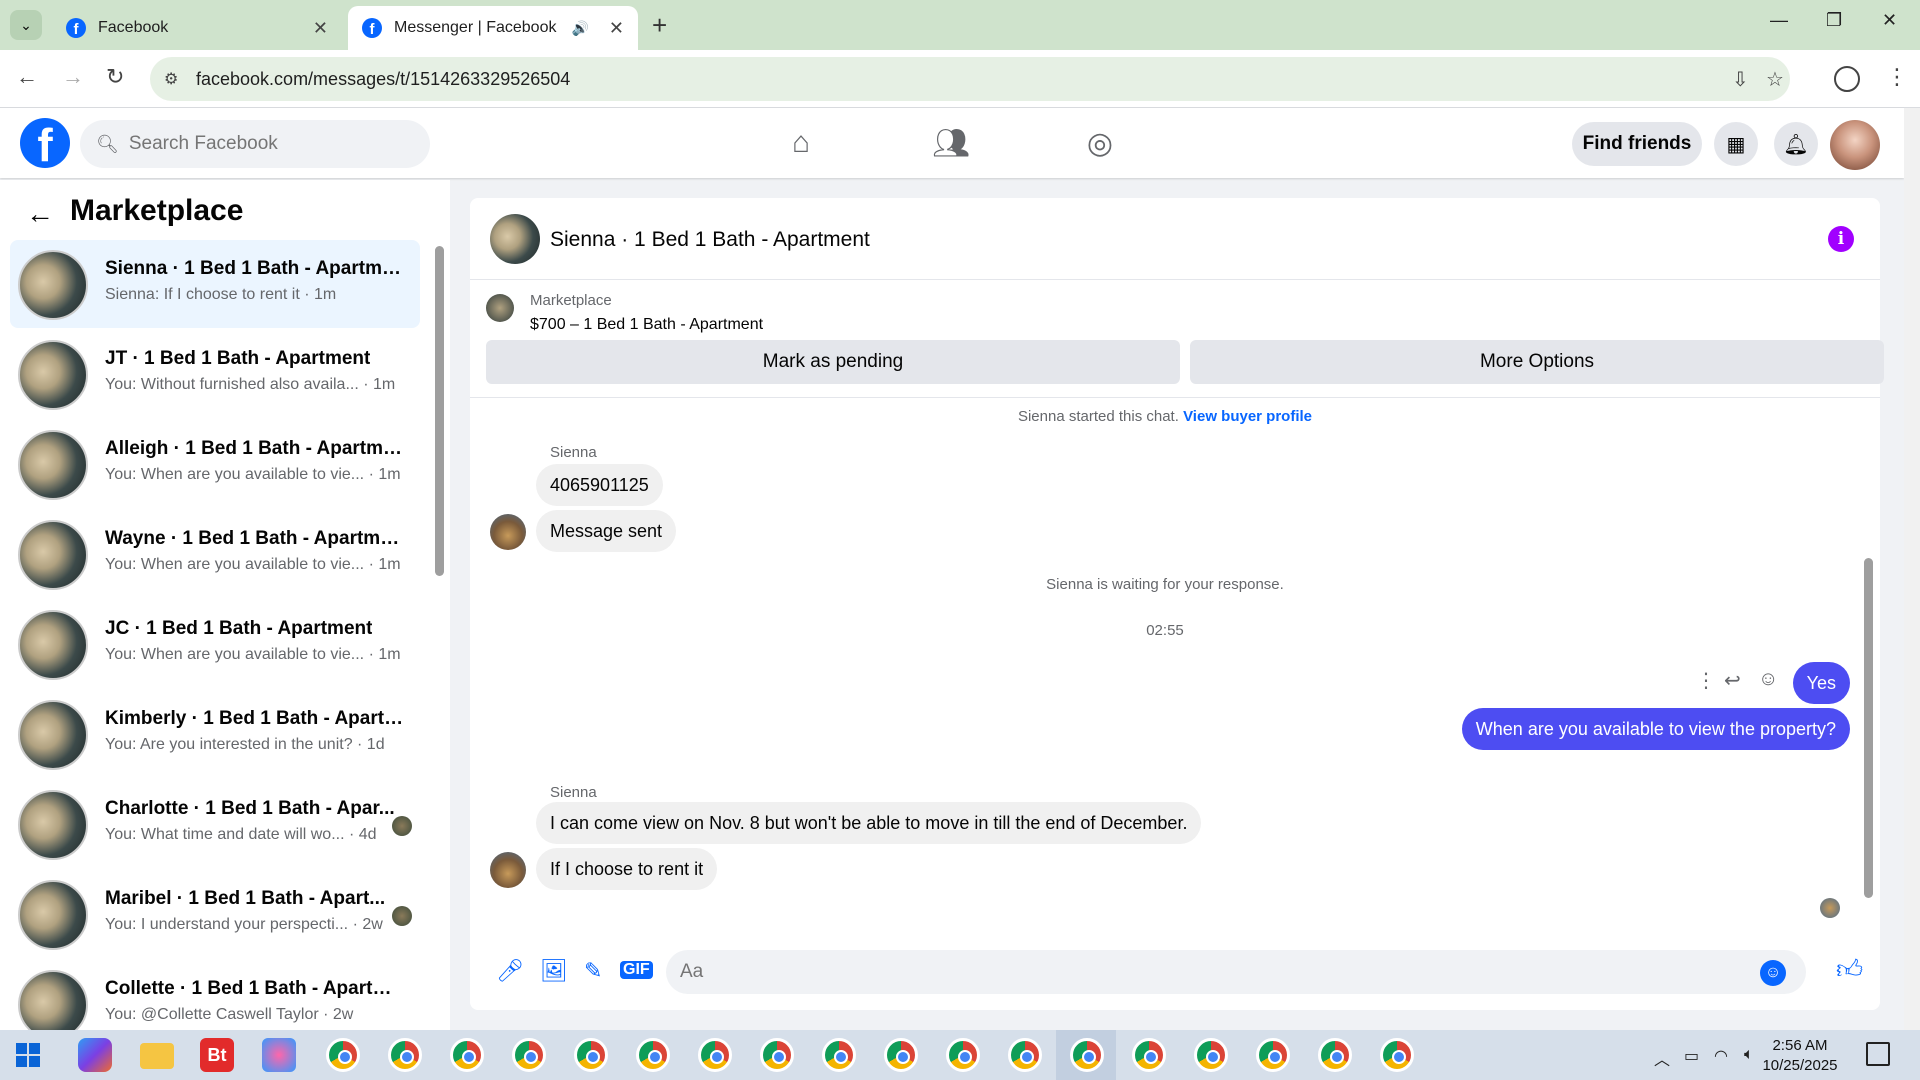  Describe the element at coordinates (636, 970) in the screenshot. I see `gif-icon: GIF` at that location.